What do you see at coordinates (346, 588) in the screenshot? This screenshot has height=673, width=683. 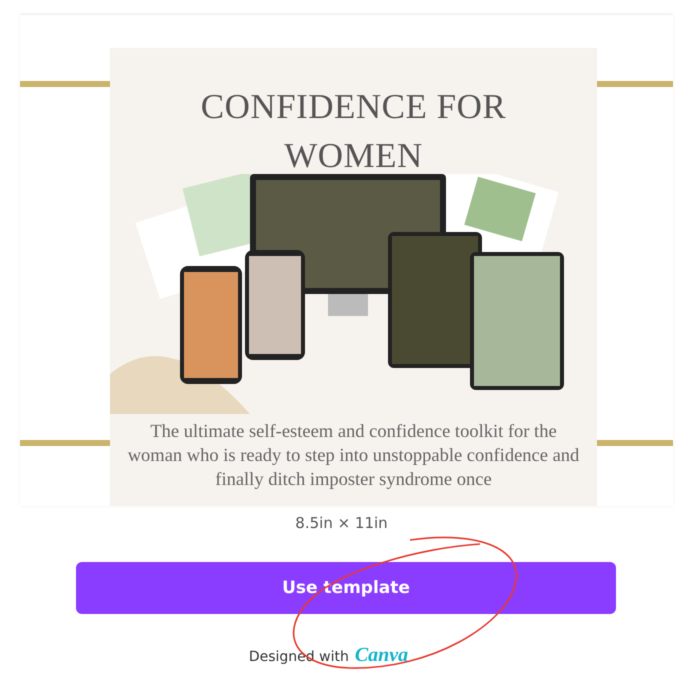 I see `use-template-button: Use template` at bounding box center [346, 588].